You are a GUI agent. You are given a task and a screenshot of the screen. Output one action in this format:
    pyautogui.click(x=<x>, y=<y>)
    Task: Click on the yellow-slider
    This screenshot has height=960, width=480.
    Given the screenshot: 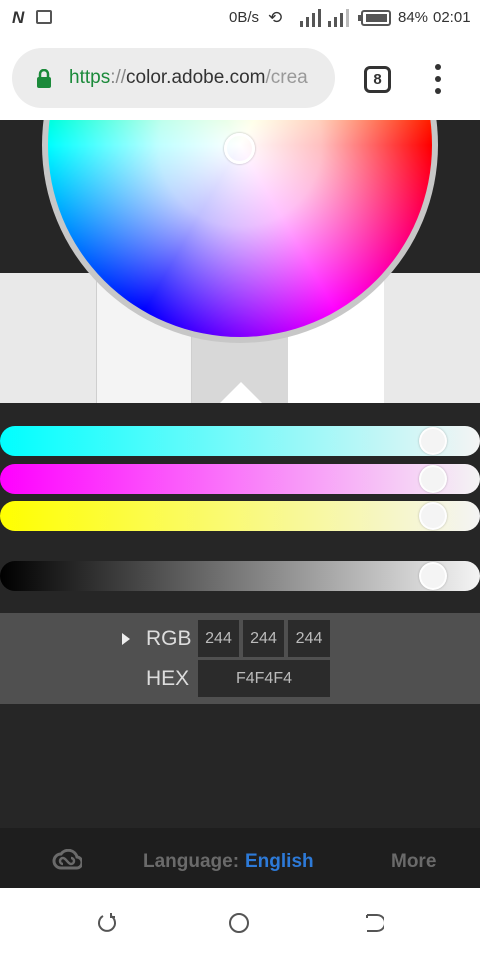 What is the action you would take?
    pyautogui.click(x=240, y=516)
    